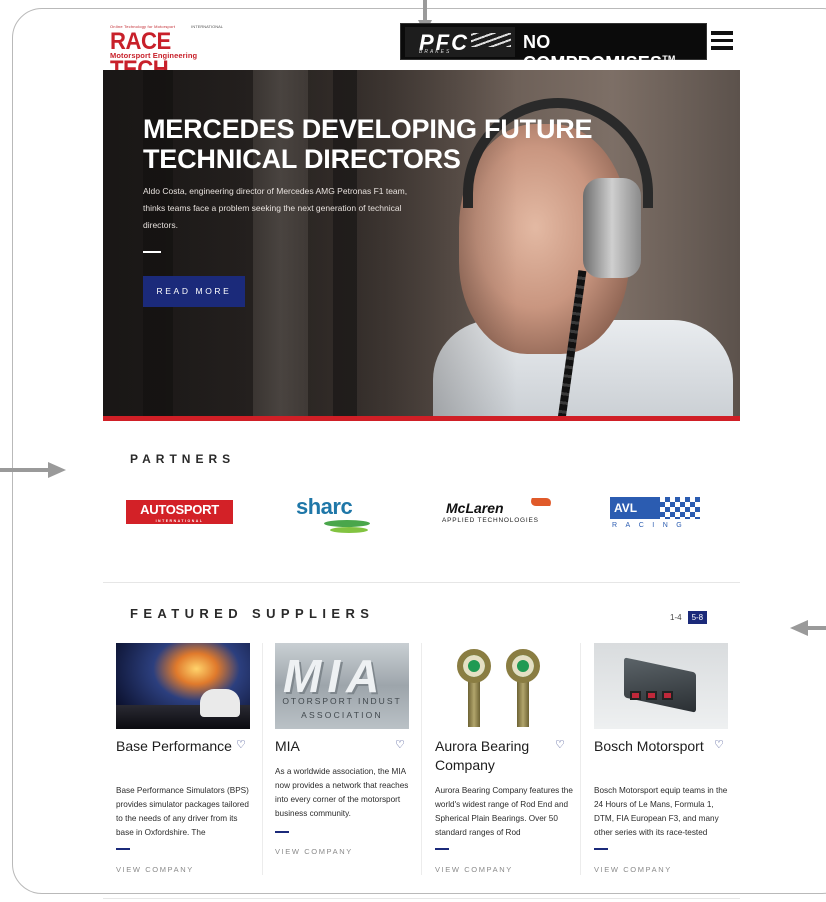 Image resolution: width=826 pixels, height=902 pixels. What do you see at coordinates (194, 291) in the screenshot?
I see `read-more-button: READ MORE` at bounding box center [194, 291].